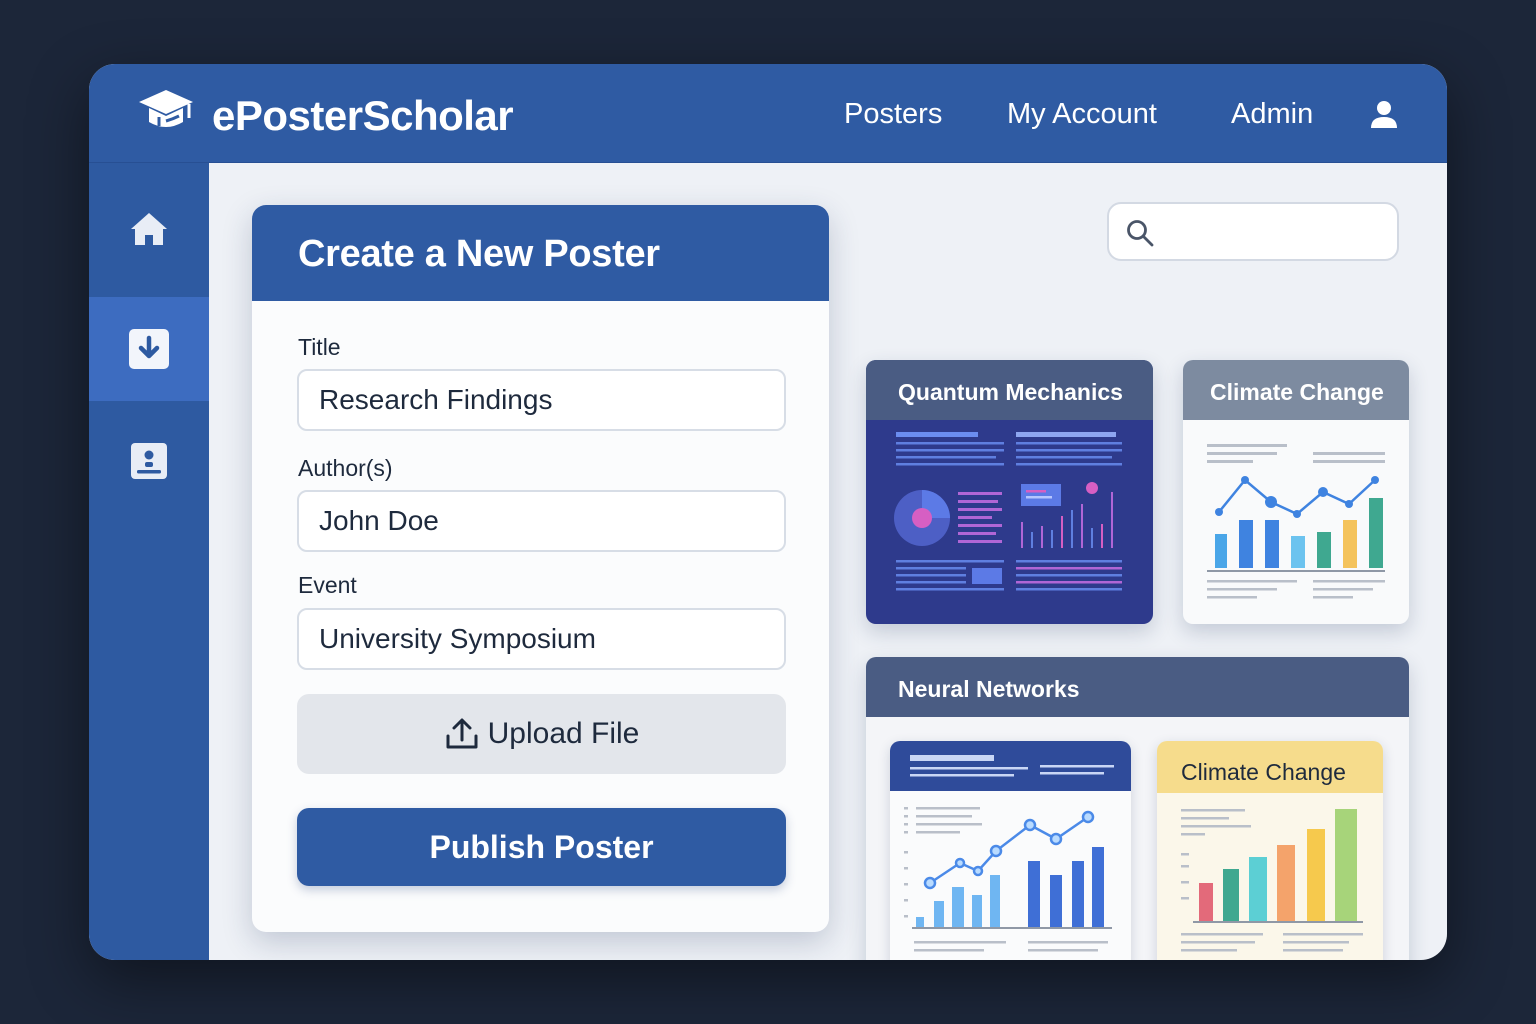  What do you see at coordinates (563, 733) in the screenshot?
I see `upload-file-label: Upload File` at bounding box center [563, 733].